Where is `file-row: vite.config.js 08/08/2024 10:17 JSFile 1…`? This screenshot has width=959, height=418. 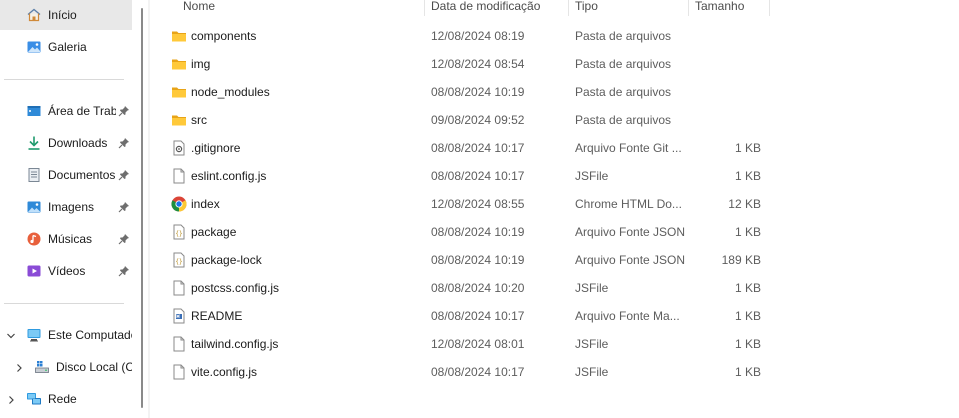 file-row: vite.config.js 08/08/2024 10:17 JSFile 1… is located at coordinates (470, 372).